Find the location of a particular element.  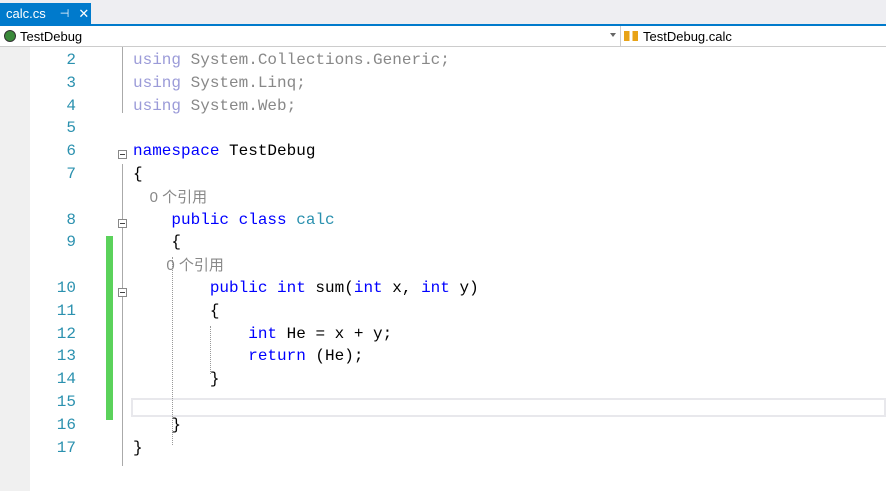

line-number: 2 is located at coordinates (71, 60).